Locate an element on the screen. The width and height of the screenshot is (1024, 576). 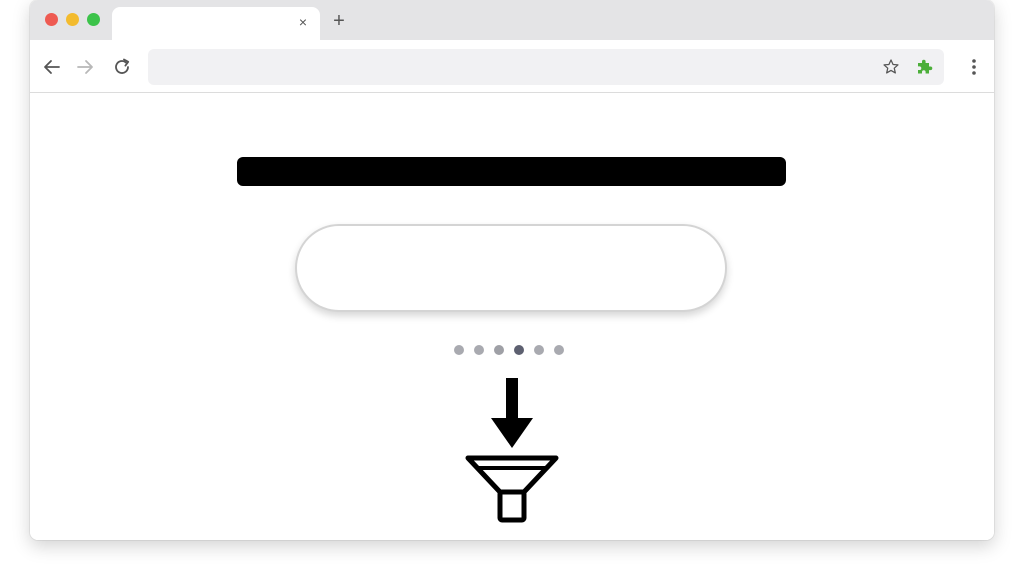
puzzle-extension-icon is located at coordinates (924, 67).